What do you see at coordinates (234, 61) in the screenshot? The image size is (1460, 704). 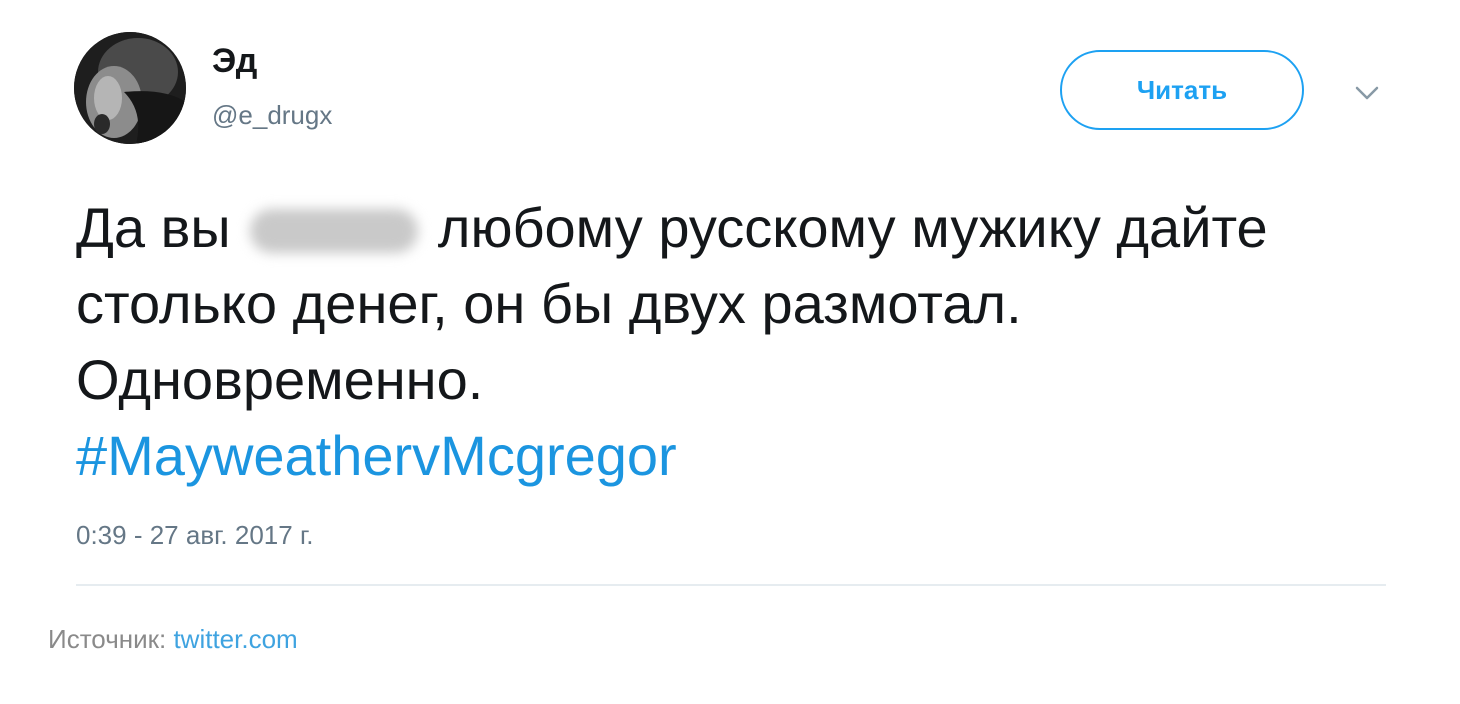 I see `author-name: Эд` at bounding box center [234, 61].